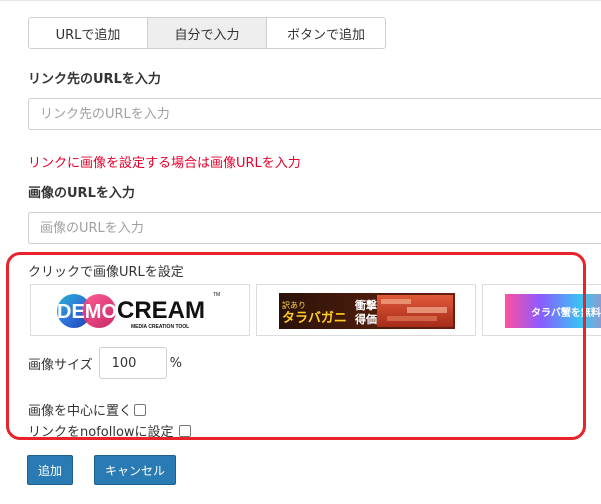  What do you see at coordinates (140, 409) in the screenshot?
I see `center-image-checkbox` at bounding box center [140, 409].